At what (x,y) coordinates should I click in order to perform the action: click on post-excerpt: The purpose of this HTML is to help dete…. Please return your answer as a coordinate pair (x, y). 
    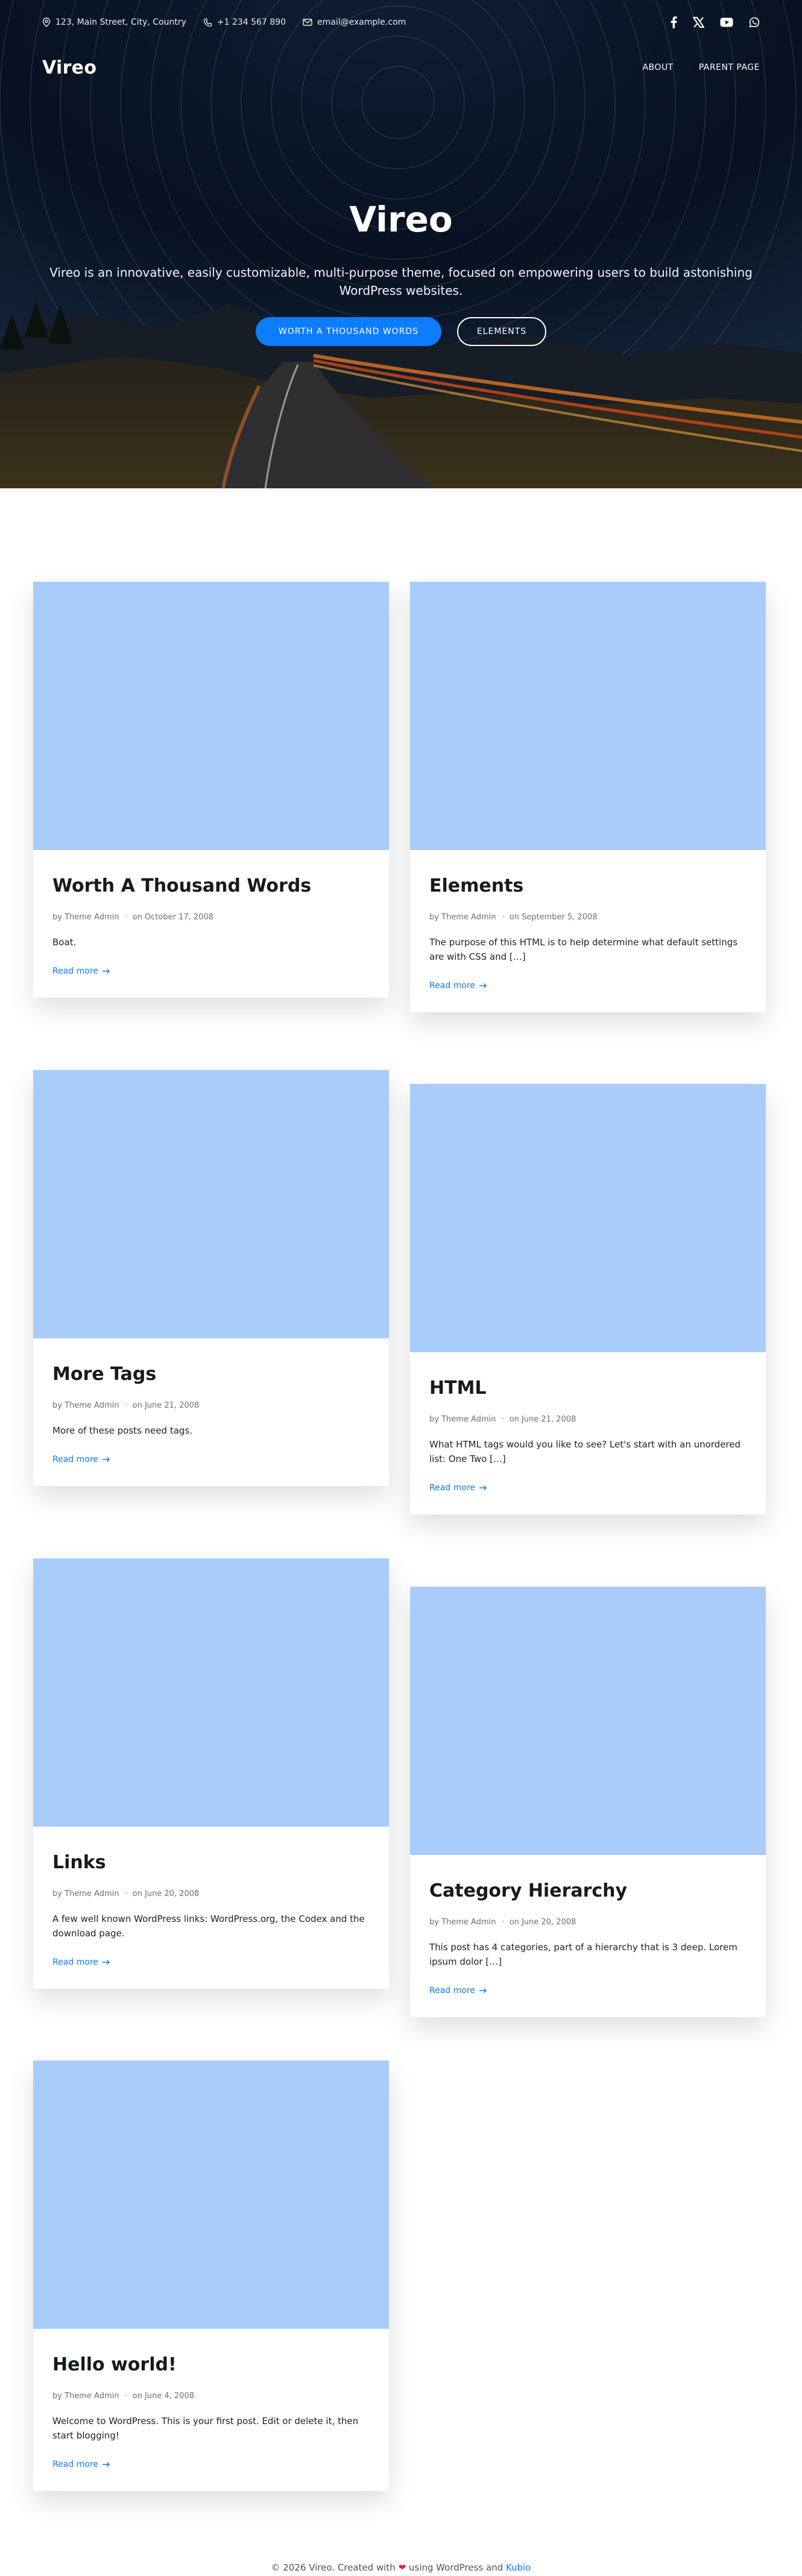
    Looking at the image, I should click on (583, 949).